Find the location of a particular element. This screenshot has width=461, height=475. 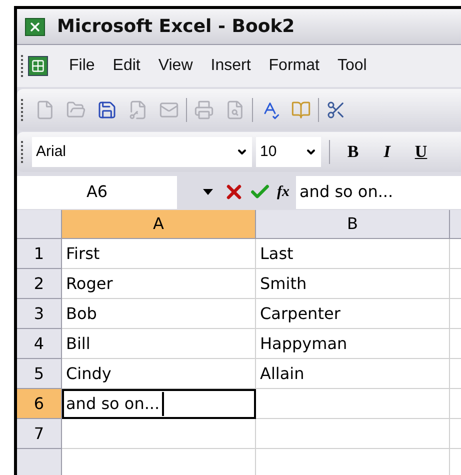

menu-item: Format is located at coordinates (294, 66).